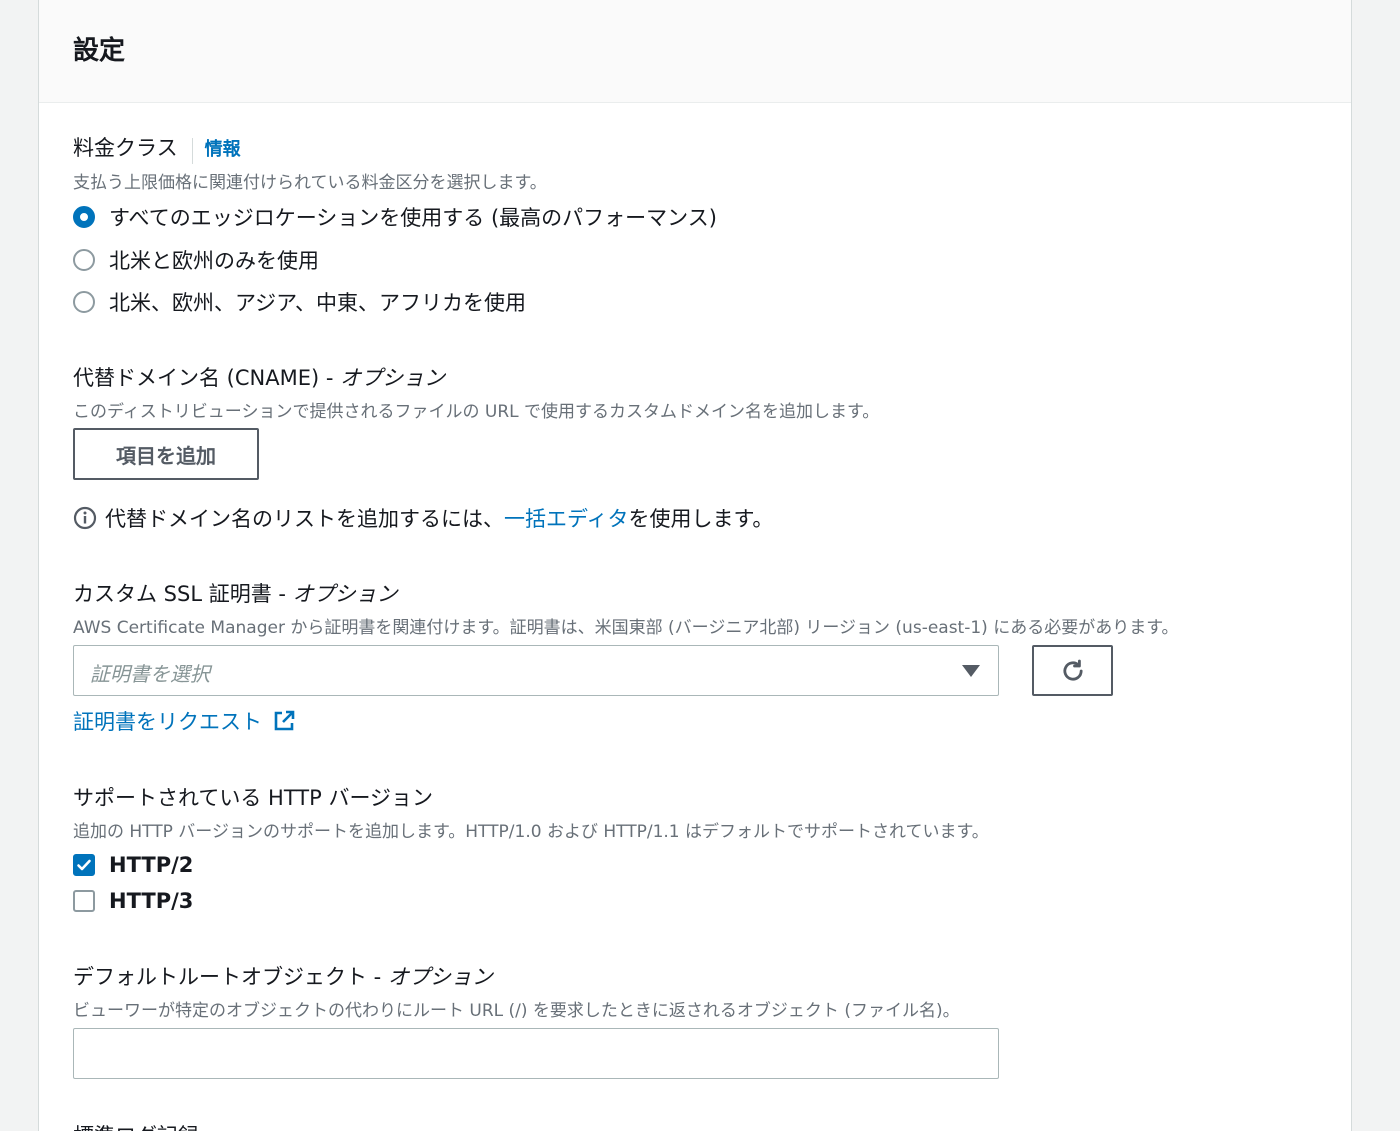  Describe the element at coordinates (214, 261) in the screenshot. I see `radio-label: 北米と欧州のみを使用` at that location.